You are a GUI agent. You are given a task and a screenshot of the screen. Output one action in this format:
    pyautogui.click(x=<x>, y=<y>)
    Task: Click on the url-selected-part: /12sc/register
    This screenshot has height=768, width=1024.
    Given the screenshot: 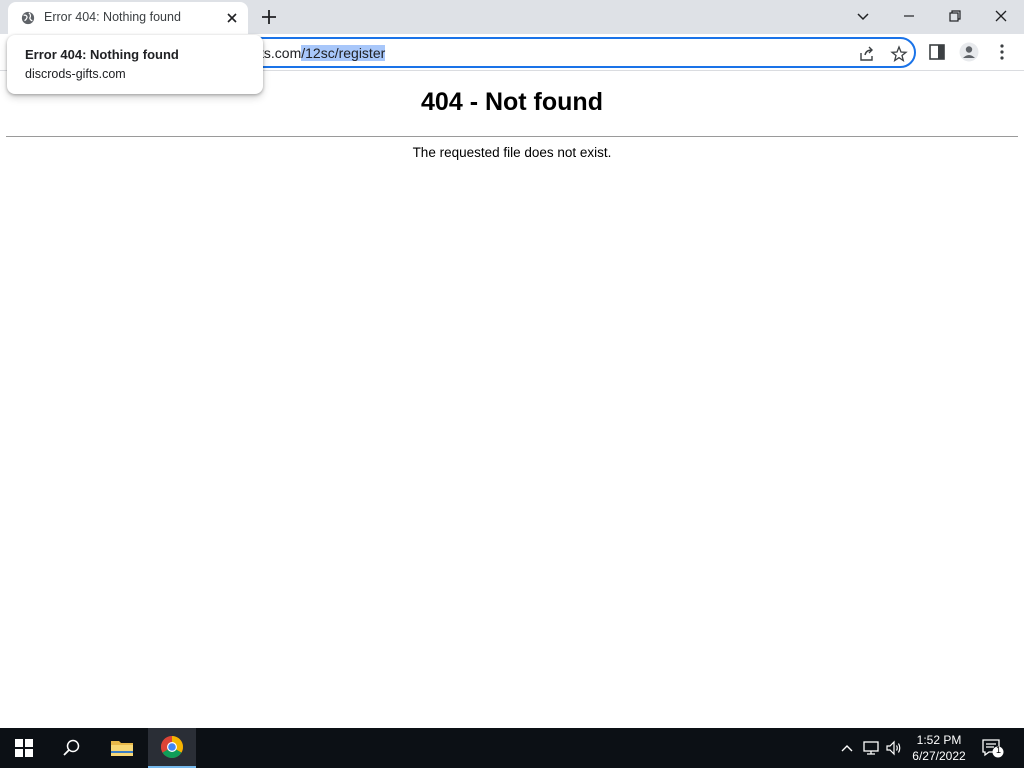 What is the action you would take?
    pyautogui.click(x=343, y=53)
    